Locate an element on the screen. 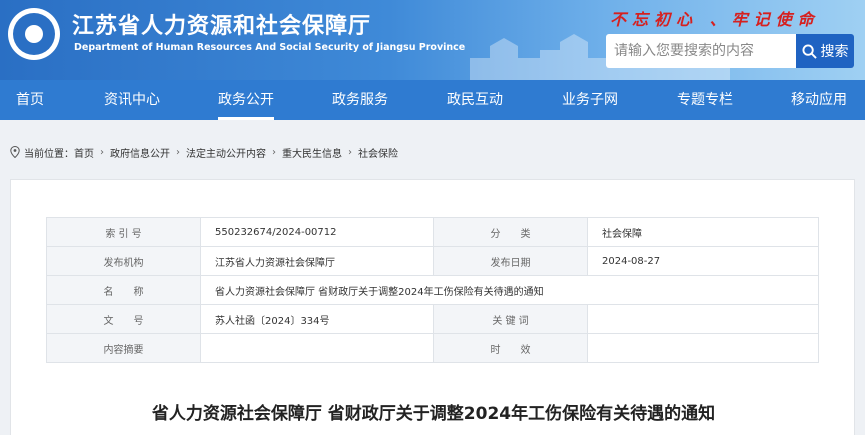 The width and height of the screenshot is (865, 435). table-row: 名 称 省人力资源社会保障厅 省财政厅关于调整2024年工伤保险有关待遇的通知 is located at coordinates (432, 290).